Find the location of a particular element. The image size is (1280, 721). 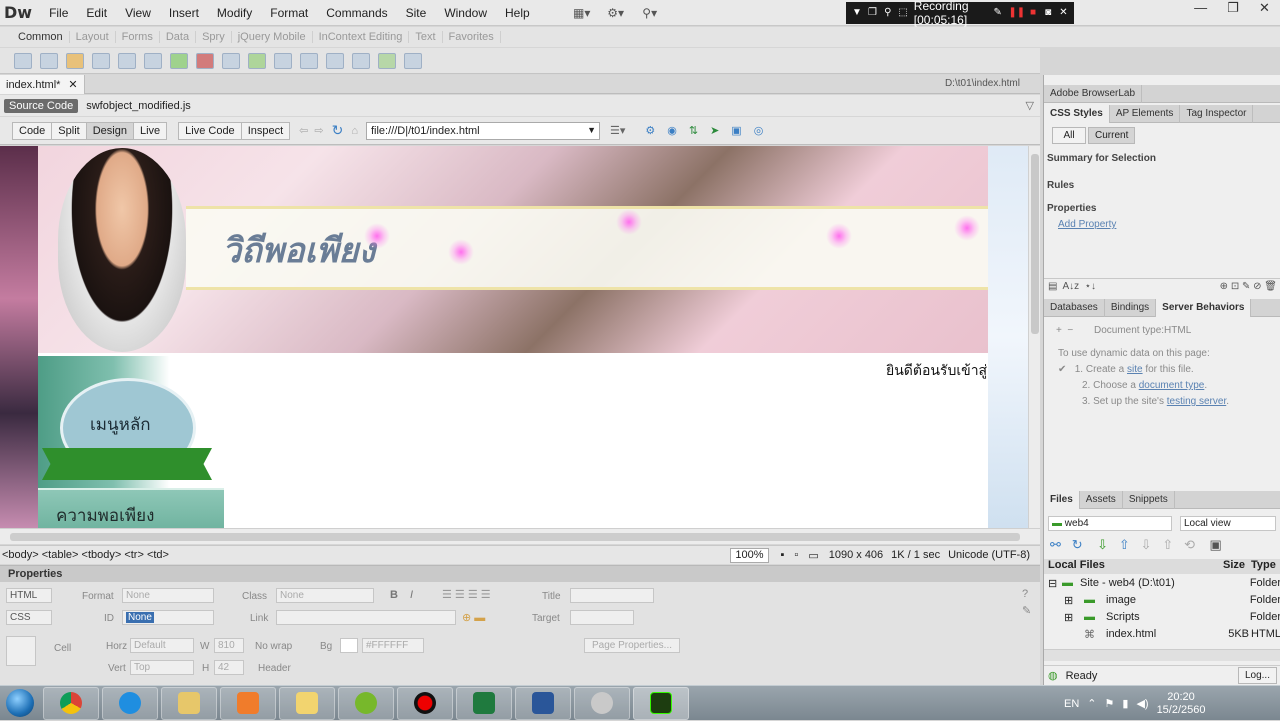

utorrent-button is located at coordinates (366, 703).